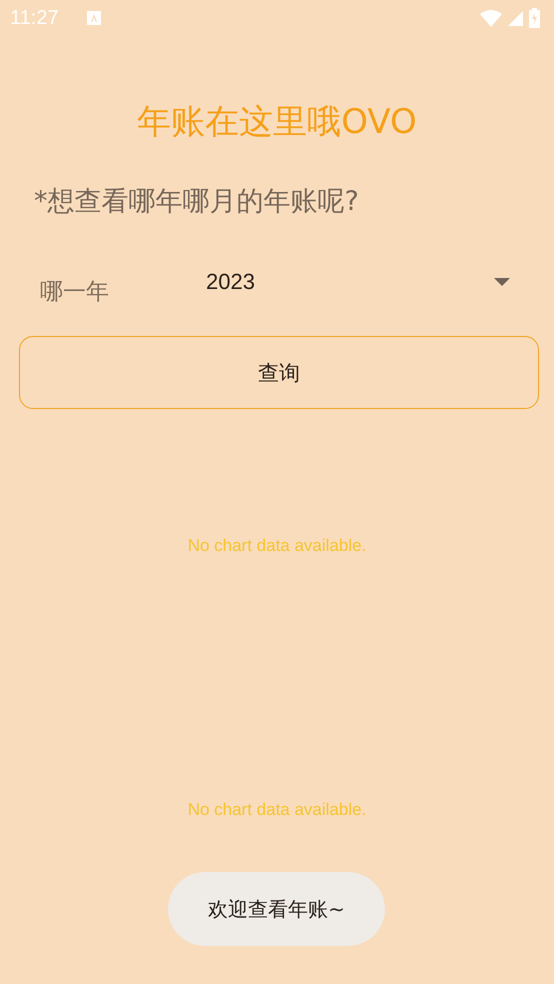 The height and width of the screenshot is (984, 554). Describe the element at coordinates (491, 18) in the screenshot. I see `wifi-icon` at that location.